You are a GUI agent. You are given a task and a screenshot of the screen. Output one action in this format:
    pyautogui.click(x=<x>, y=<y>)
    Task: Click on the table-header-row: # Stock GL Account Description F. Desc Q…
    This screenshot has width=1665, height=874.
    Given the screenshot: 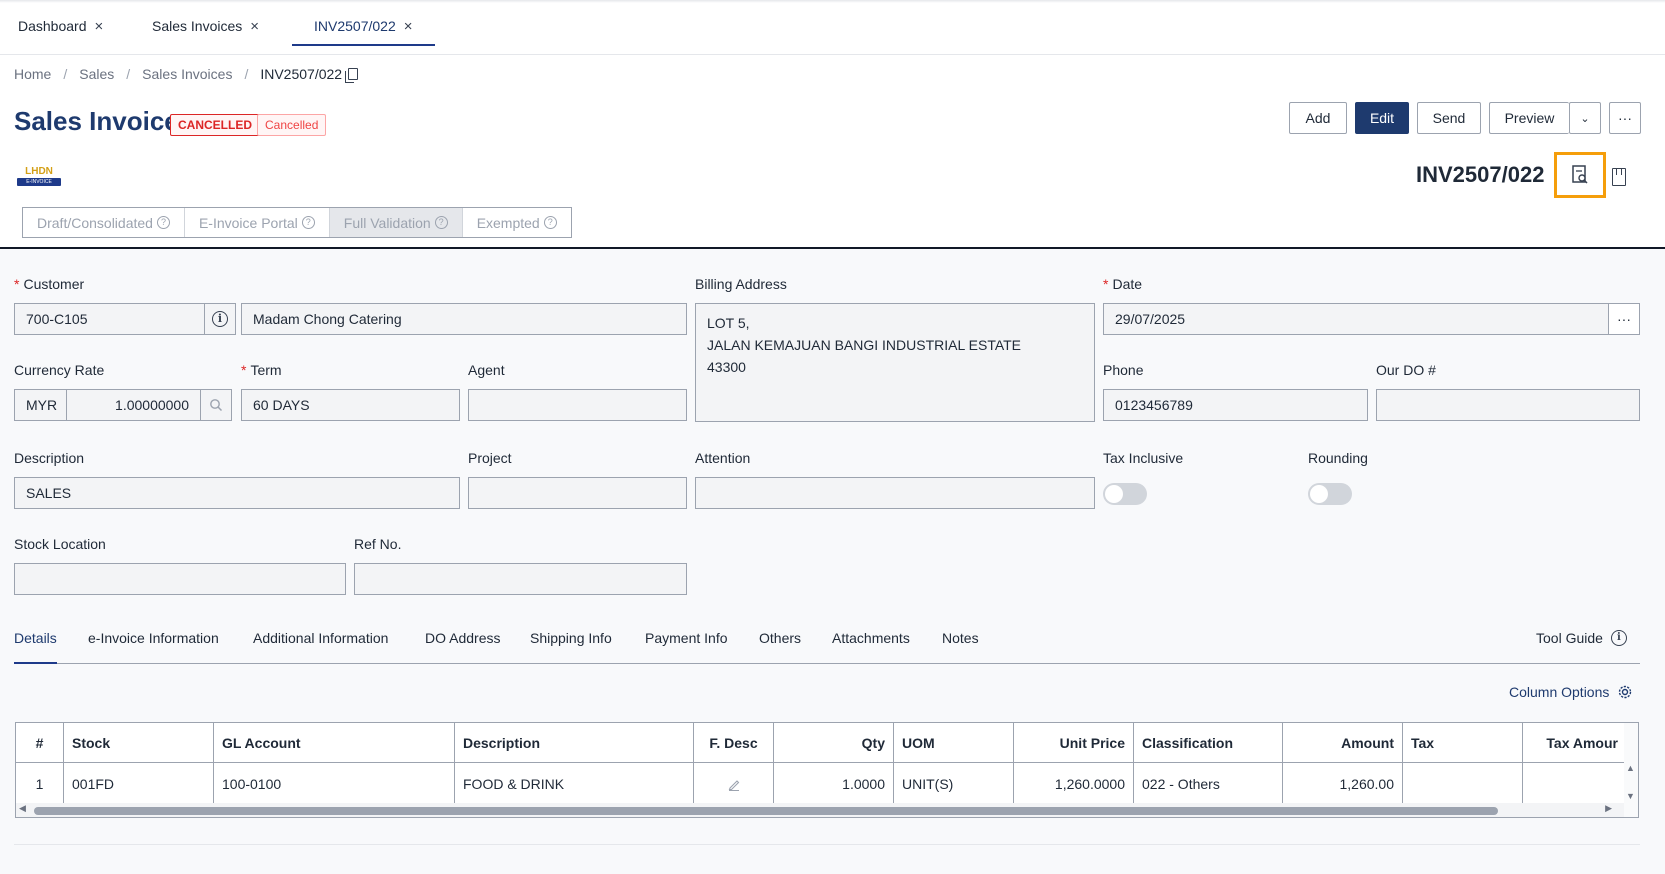 What is the action you would take?
    pyautogui.click(x=821, y=743)
    